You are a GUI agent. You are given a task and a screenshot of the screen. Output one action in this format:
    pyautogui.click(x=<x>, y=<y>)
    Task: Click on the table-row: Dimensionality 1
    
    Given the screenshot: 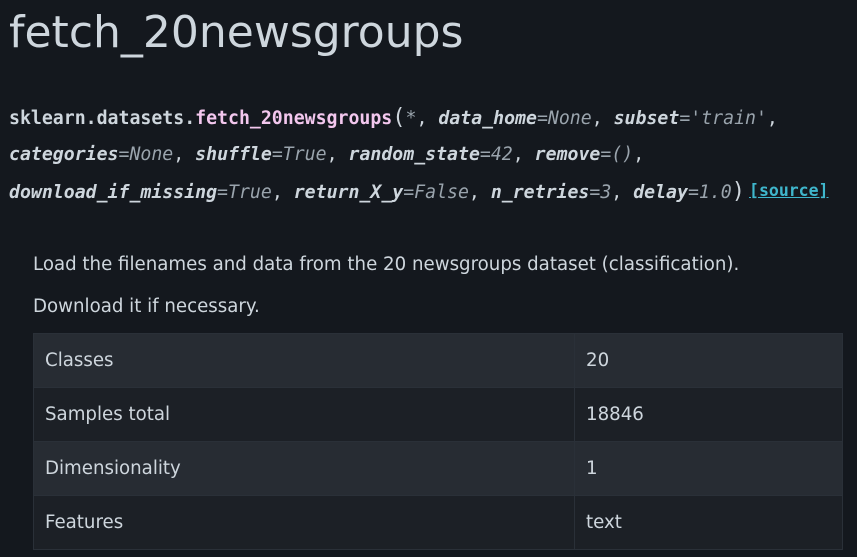 What is the action you would take?
    pyautogui.click(x=438, y=468)
    